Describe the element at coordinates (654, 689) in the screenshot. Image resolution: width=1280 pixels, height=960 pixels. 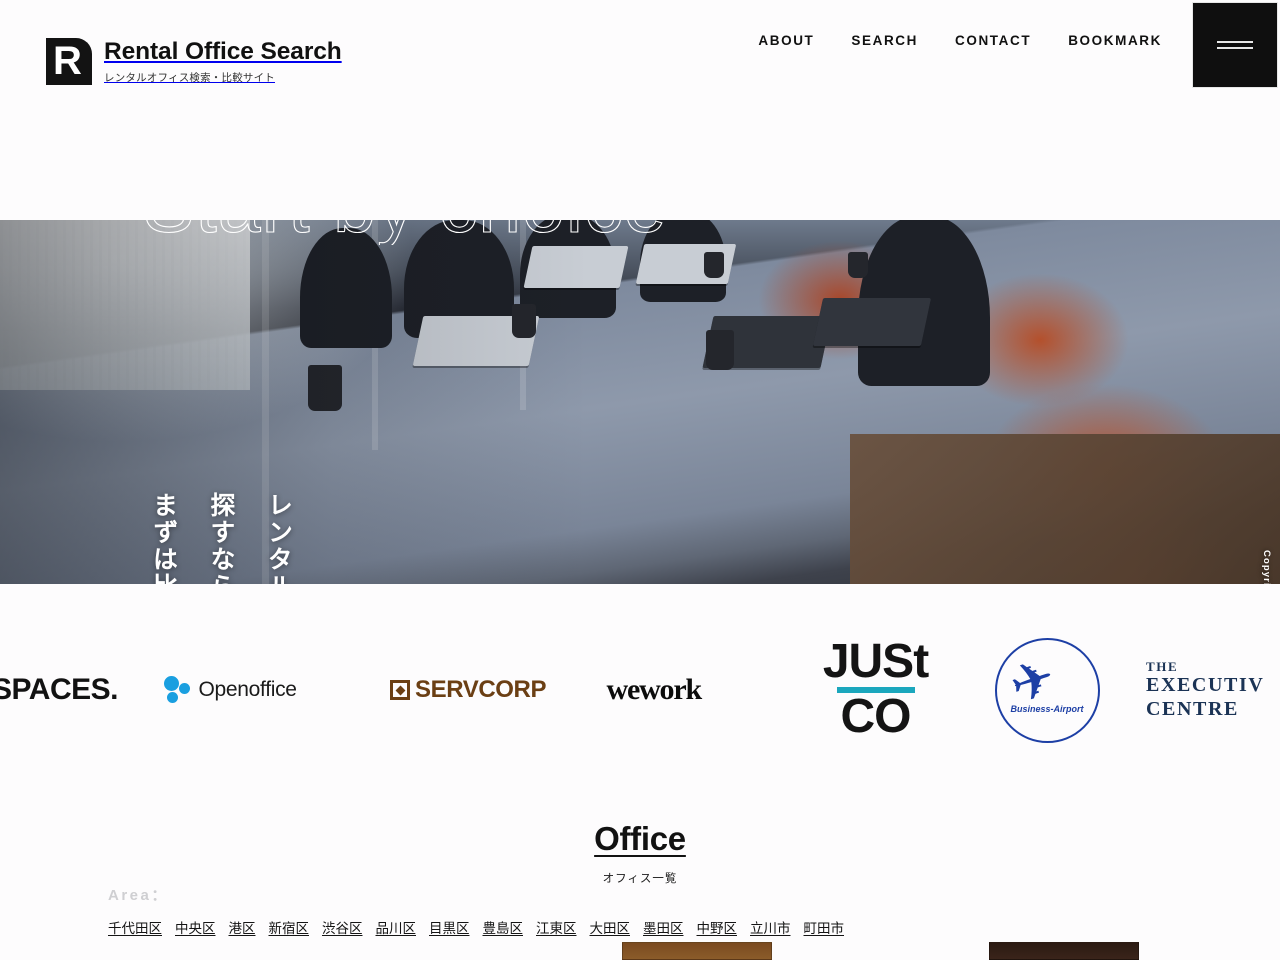
I see `partner-logo-wework-text: wework` at that location.